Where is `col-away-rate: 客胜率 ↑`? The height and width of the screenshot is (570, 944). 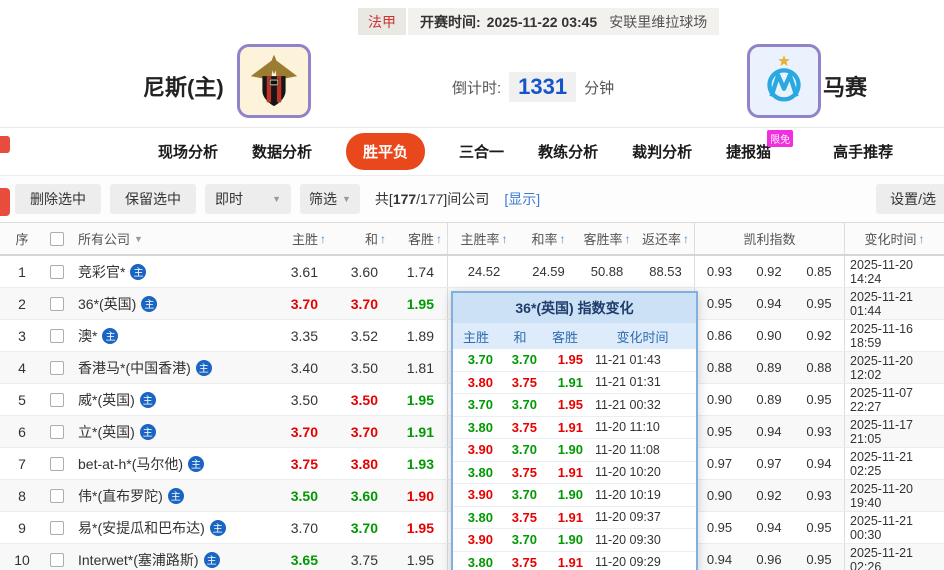 col-away-rate: 客胜率 ↑ is located at coordinates (607, 238).